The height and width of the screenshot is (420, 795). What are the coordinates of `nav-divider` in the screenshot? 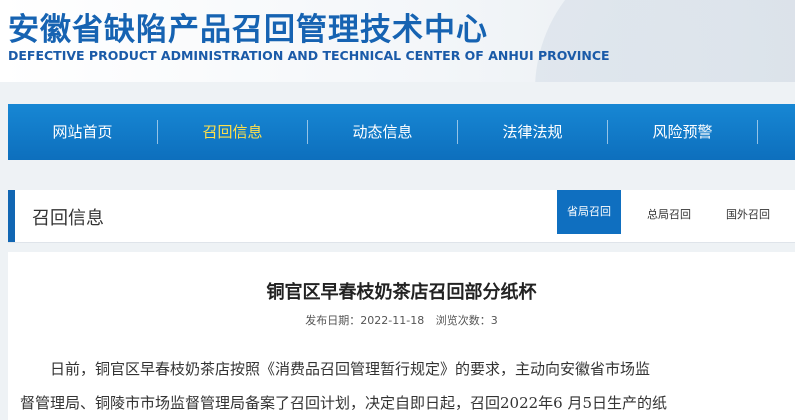 It's located at (757, 132).